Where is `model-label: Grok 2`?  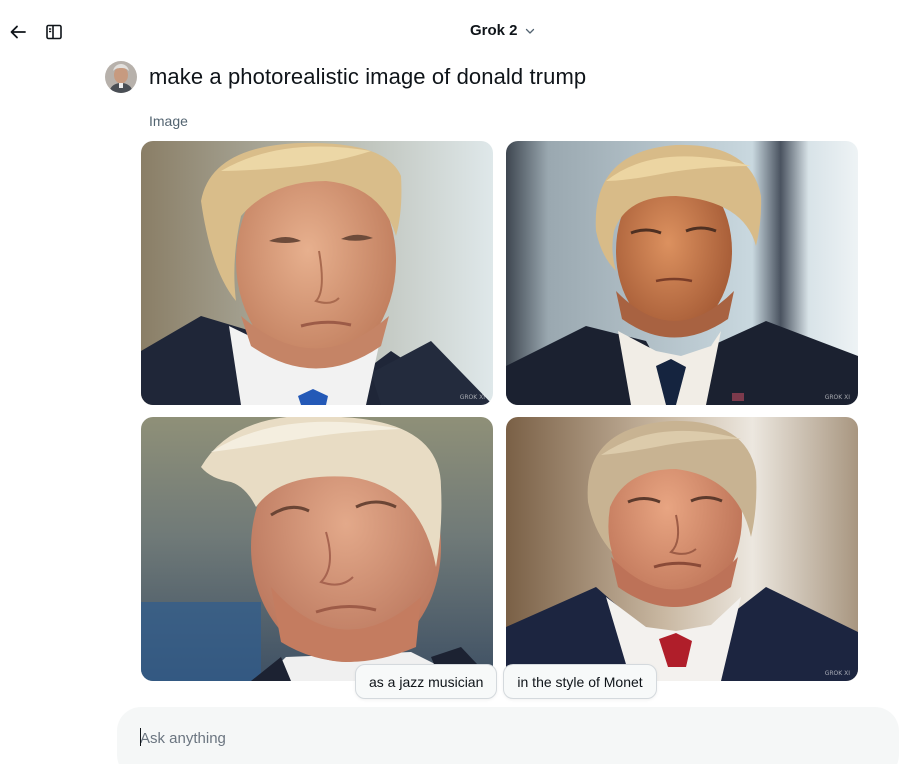
model-label: Grok 2 is located at coordinates (494, 30).